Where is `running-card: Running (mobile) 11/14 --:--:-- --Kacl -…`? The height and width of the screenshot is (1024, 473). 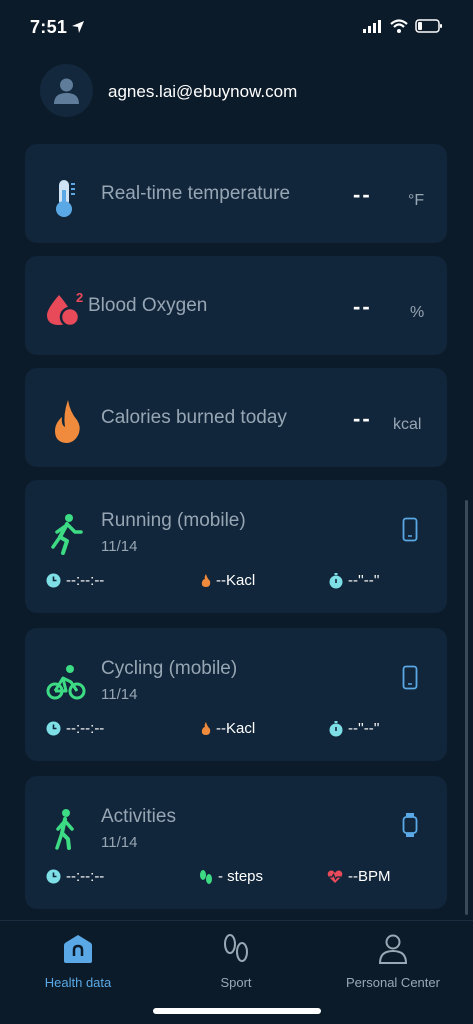 running-card: Running (mobile) 11/14 --:--:-- --Kacl -… is located at coordinates (236, 546).